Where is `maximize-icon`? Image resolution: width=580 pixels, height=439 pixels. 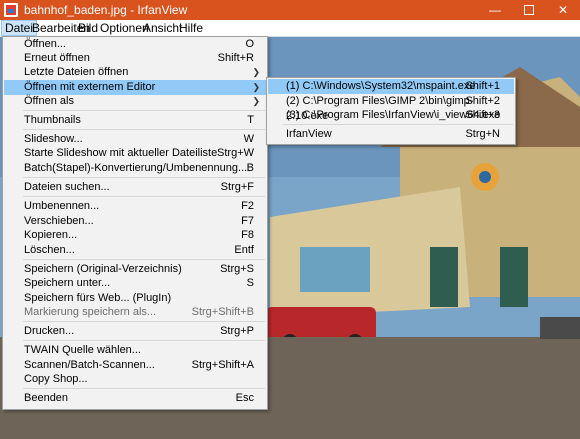 maximize-icon is located at coordinates (529, 10).